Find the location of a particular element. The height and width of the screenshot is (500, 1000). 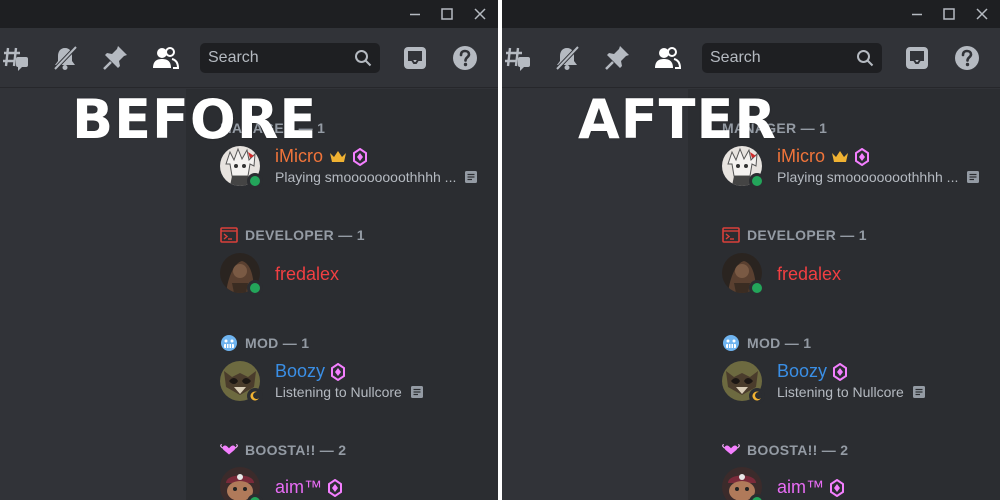

group-header-developer: DEVELOPER — 1 is located at coordinates (292, 235).